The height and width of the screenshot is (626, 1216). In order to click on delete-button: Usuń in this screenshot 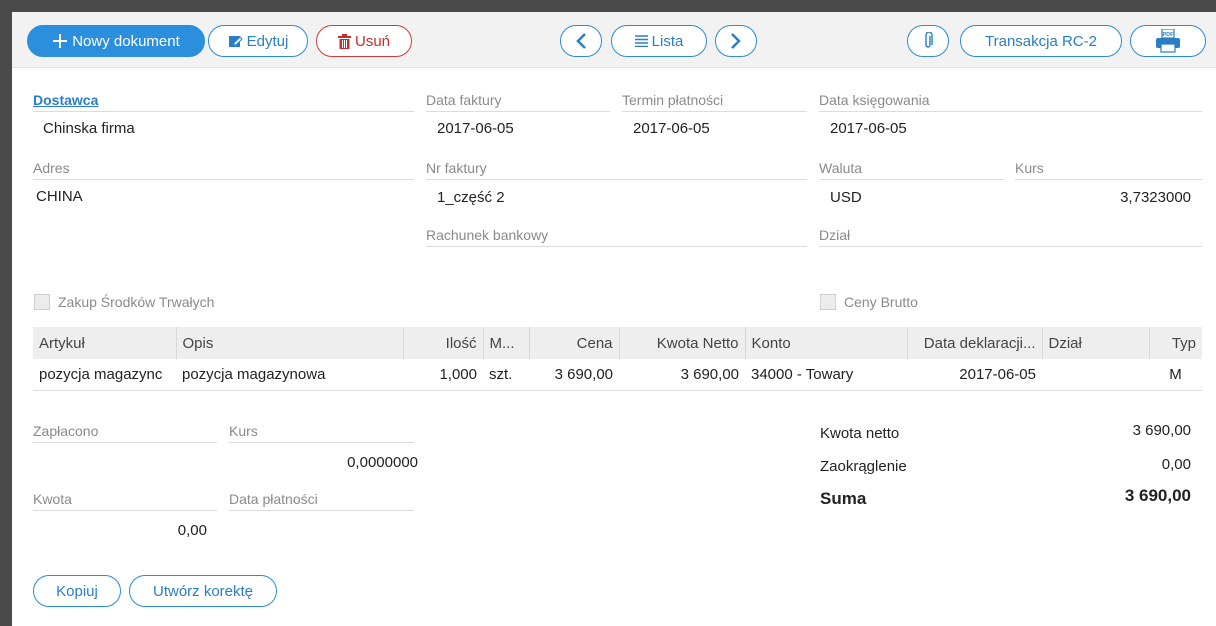, I will do `click(364, 41)`.